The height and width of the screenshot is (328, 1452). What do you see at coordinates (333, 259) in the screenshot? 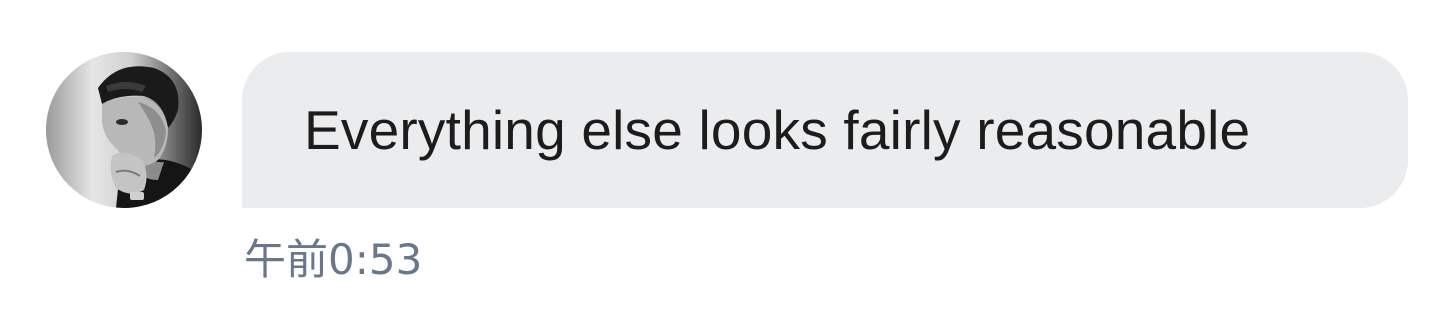
I see `message-timestamp: 午前0:53` at bounding box center [333, 259].